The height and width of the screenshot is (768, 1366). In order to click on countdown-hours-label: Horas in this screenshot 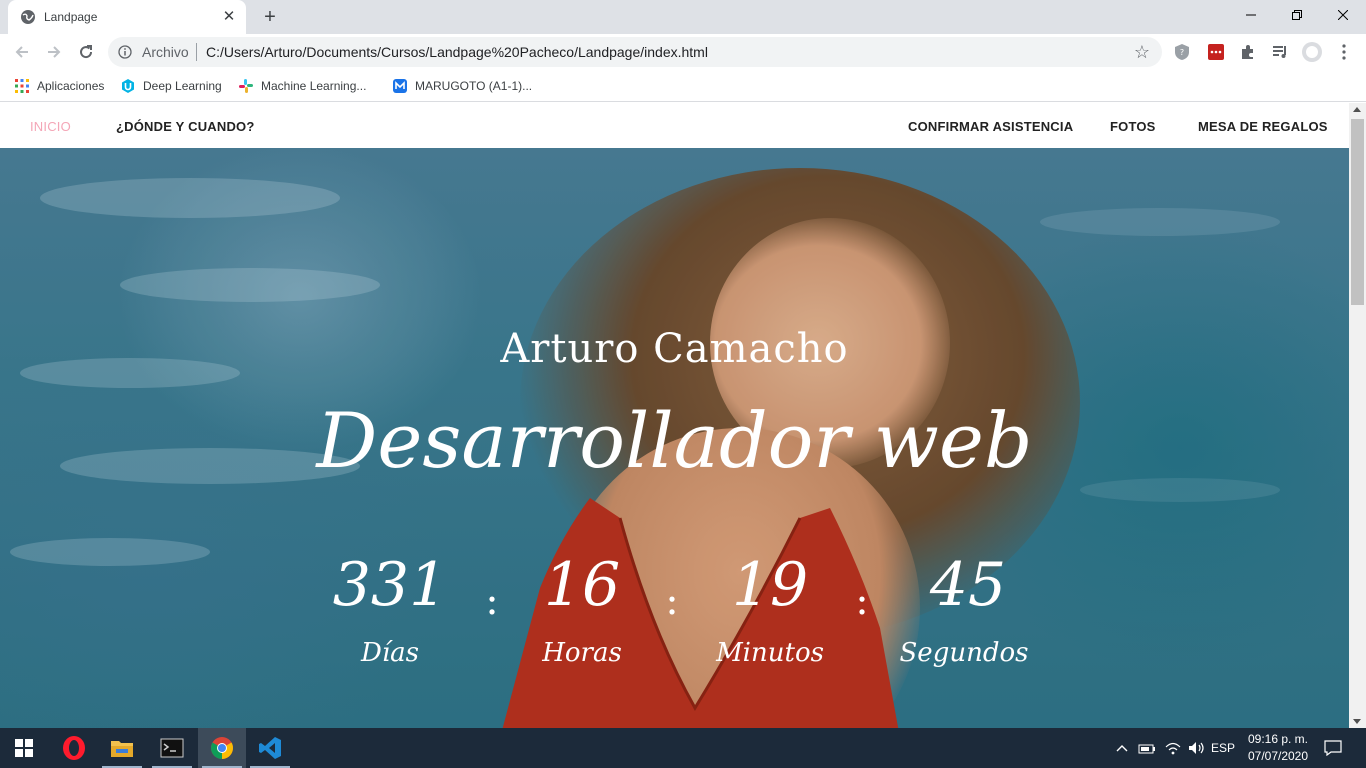, I will do `click(582, 653)`.